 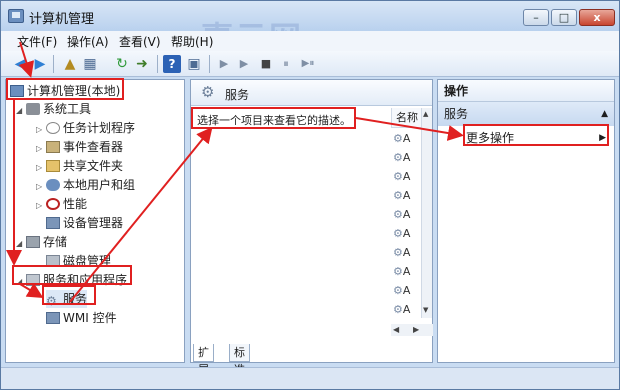 I want to click on storage-icon, so click(x=33, y=242).